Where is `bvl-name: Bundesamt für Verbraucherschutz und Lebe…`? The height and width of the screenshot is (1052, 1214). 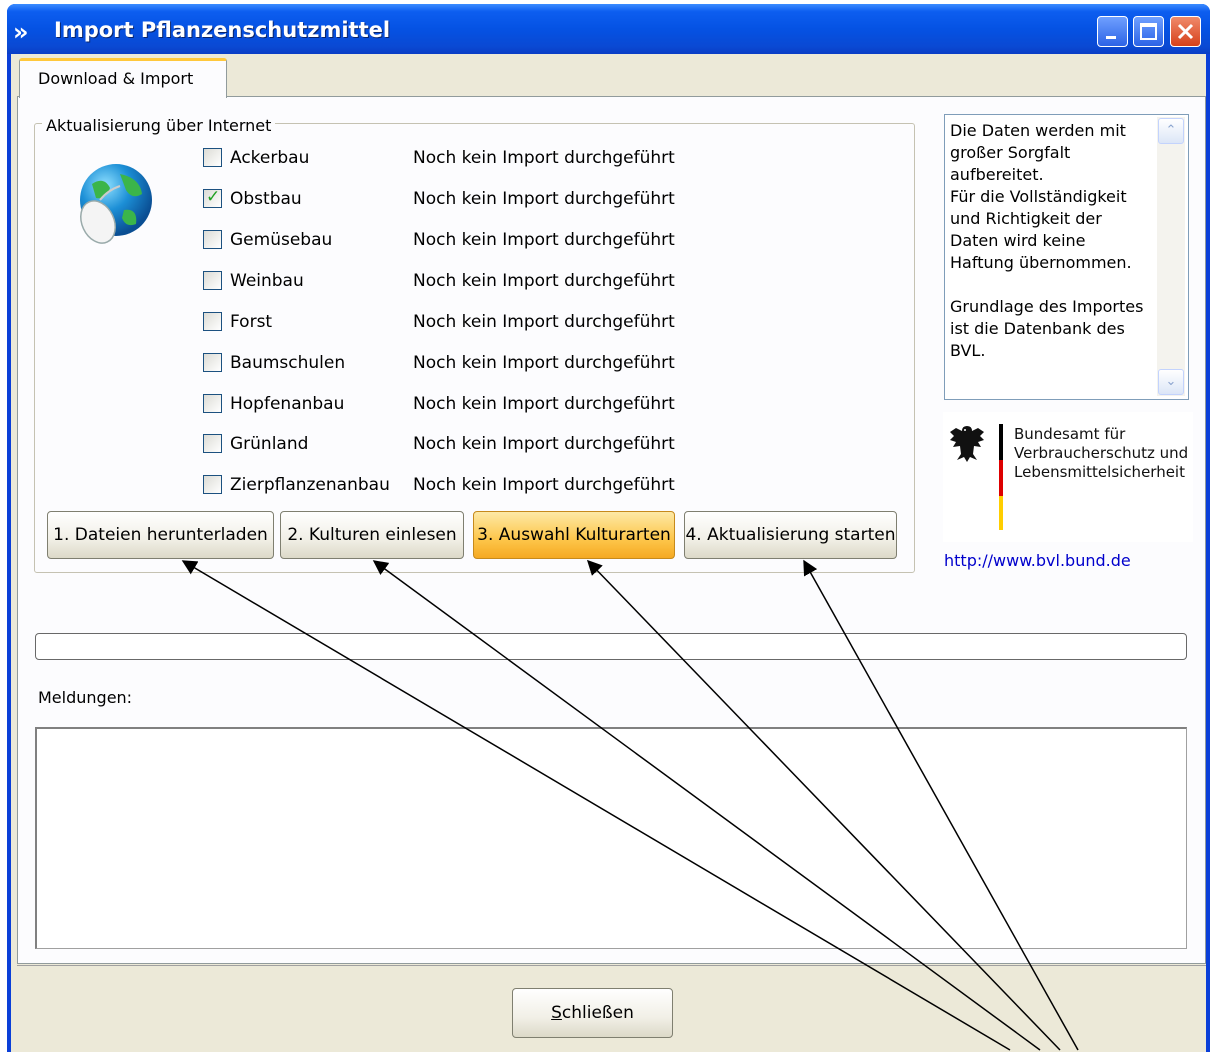
bvl-name: Bundesamt für Verbraucherschutz und Lebe… is located at coordinates (1101, 453).